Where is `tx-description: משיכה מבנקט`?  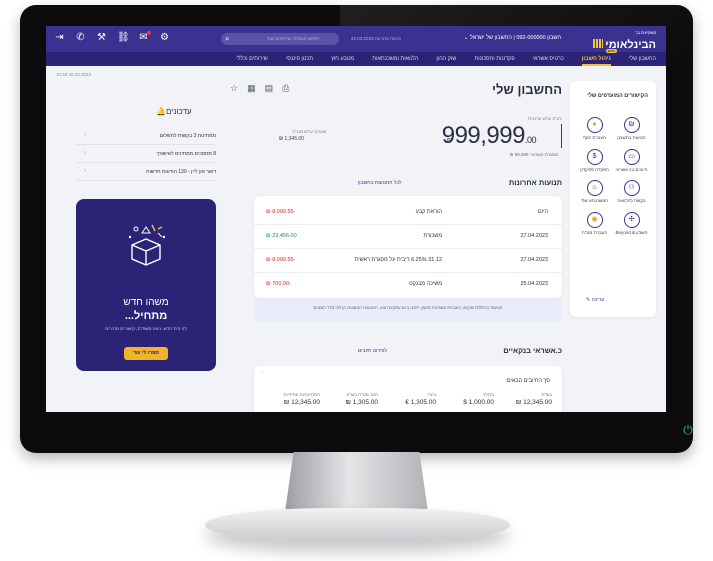
tx-description: משיכה מבנקט is located at coordinates (425, 284).